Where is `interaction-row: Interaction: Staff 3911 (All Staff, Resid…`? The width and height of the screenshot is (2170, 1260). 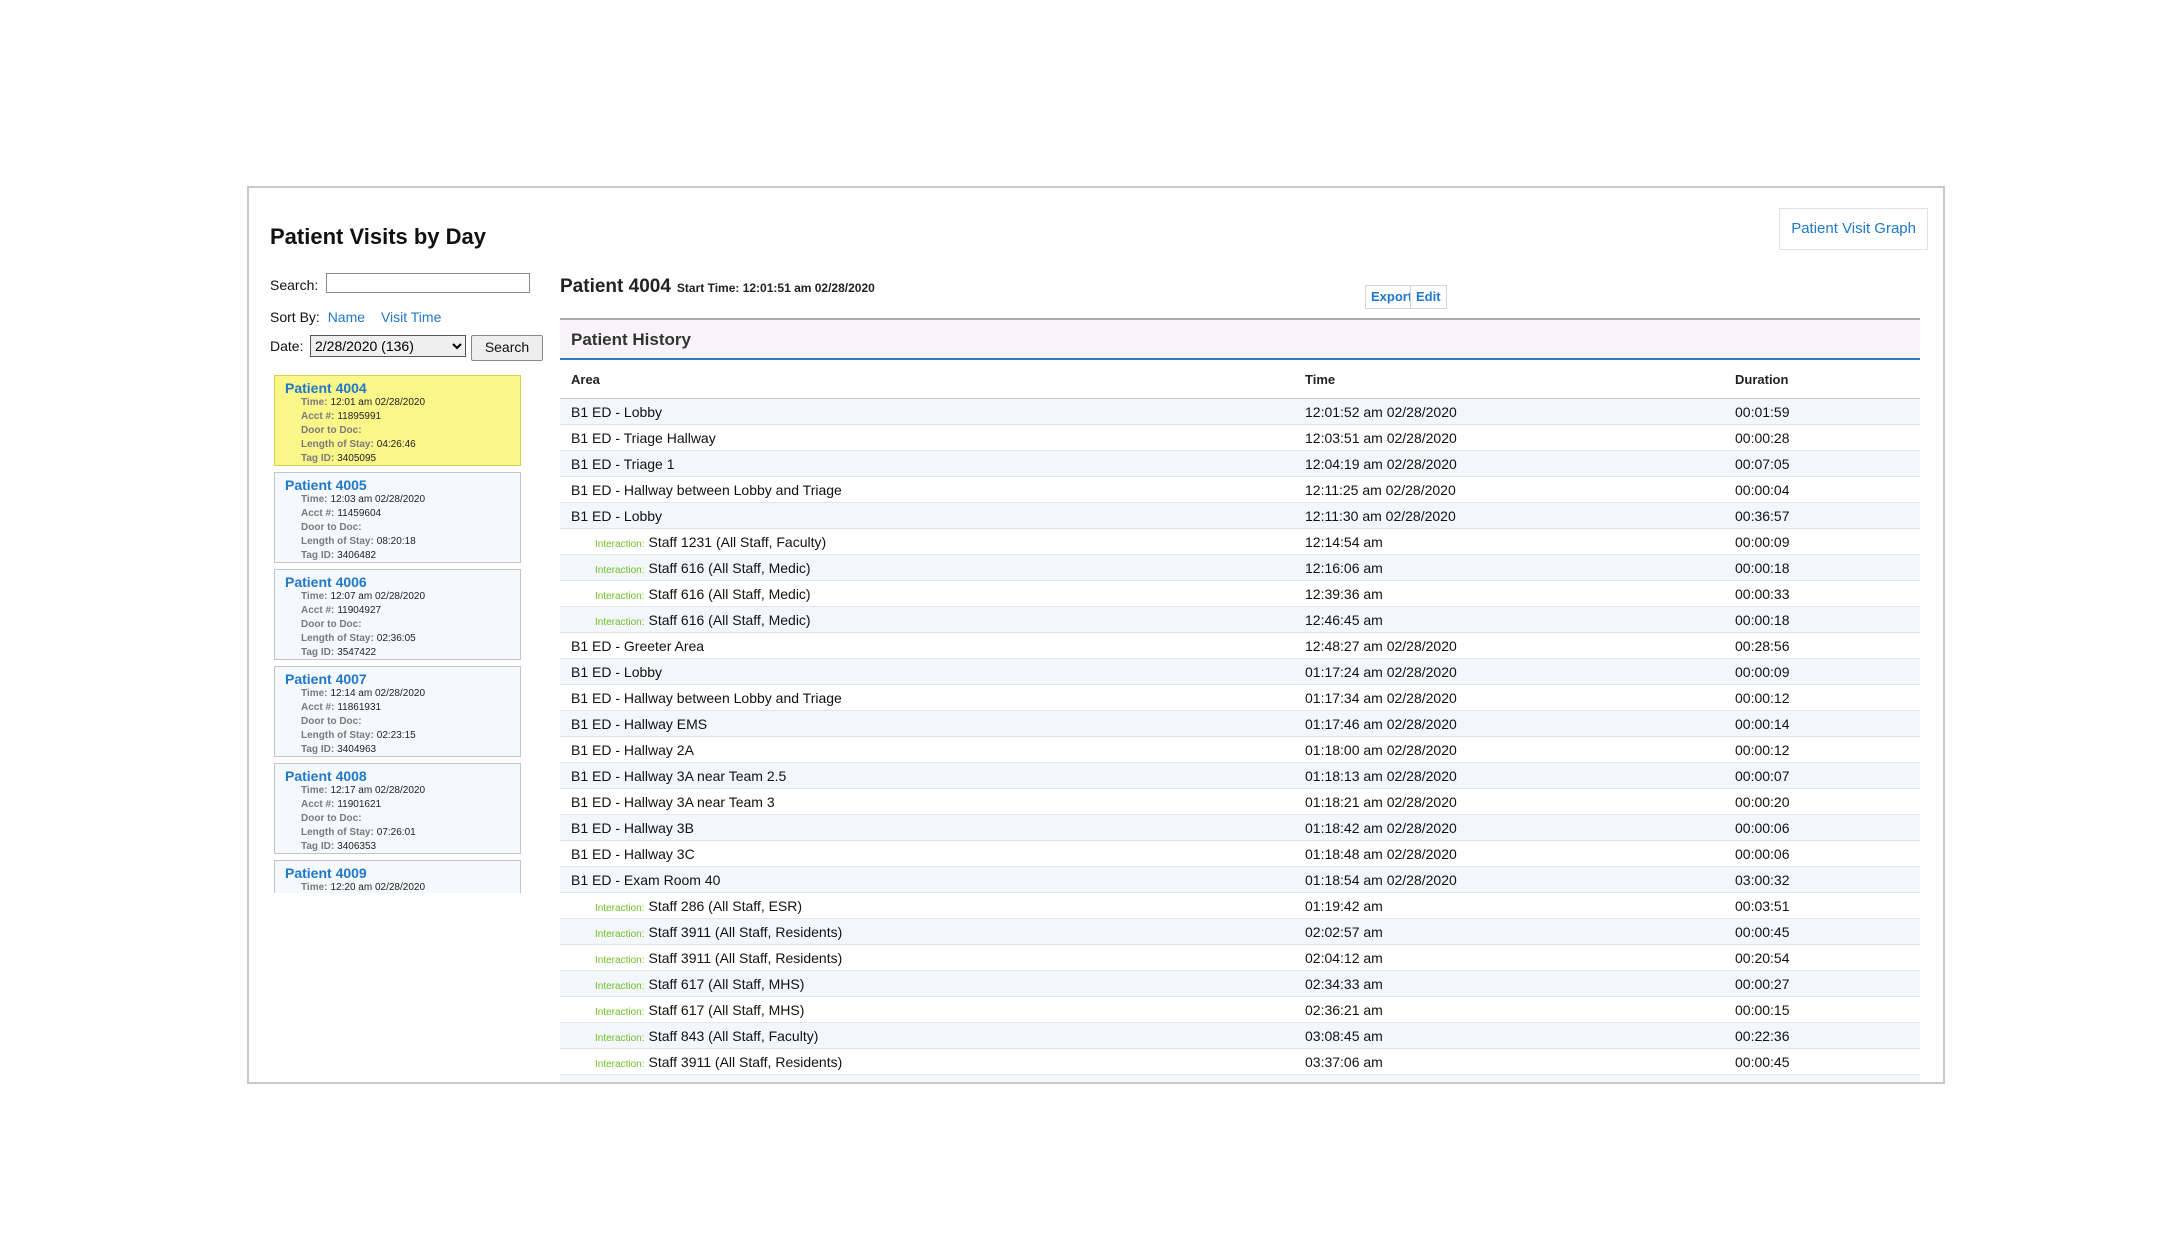 interaction-row: Interaction: Staff 3911 (All Staff, Resid… is located at coordinates (1240, 931).